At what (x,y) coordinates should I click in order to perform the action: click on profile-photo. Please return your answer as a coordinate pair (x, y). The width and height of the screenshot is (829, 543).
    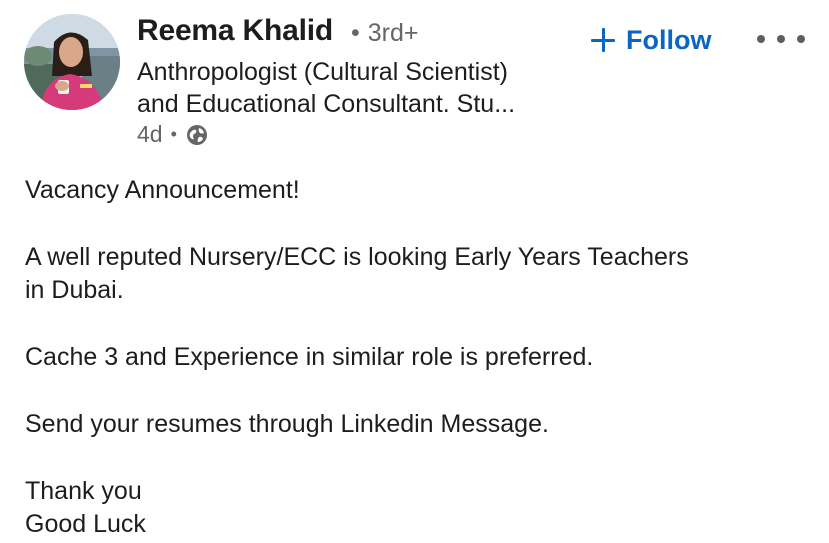
    Looking at the image, I should click on (72, 62).